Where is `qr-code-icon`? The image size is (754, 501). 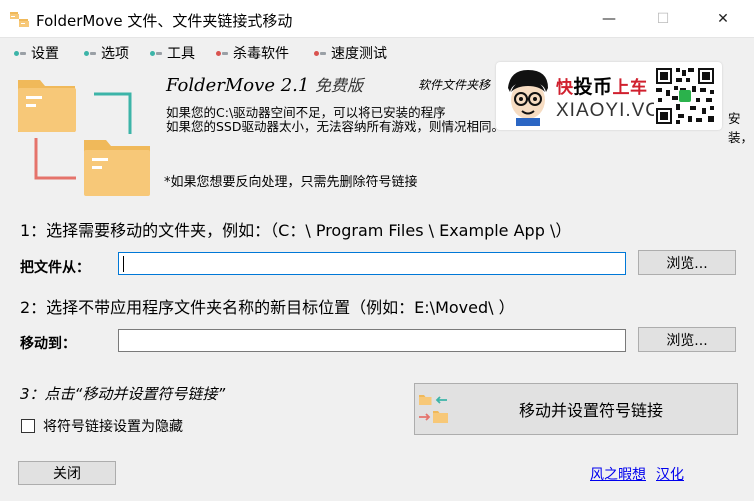
qr-code-icon is located at coordinates (685, 96).